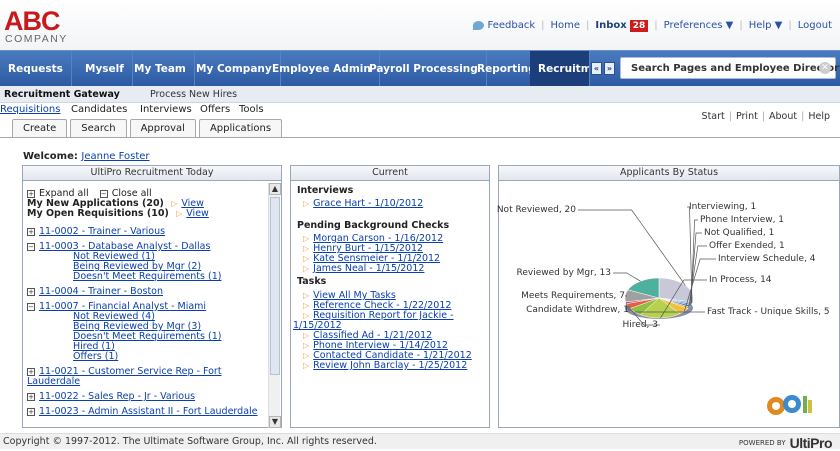 This screenshot has height=451, width=840. What do you see at coordinates (791, 404) in the screenshot?
I see `chart-options-icon` at bounding box center [791, 404].